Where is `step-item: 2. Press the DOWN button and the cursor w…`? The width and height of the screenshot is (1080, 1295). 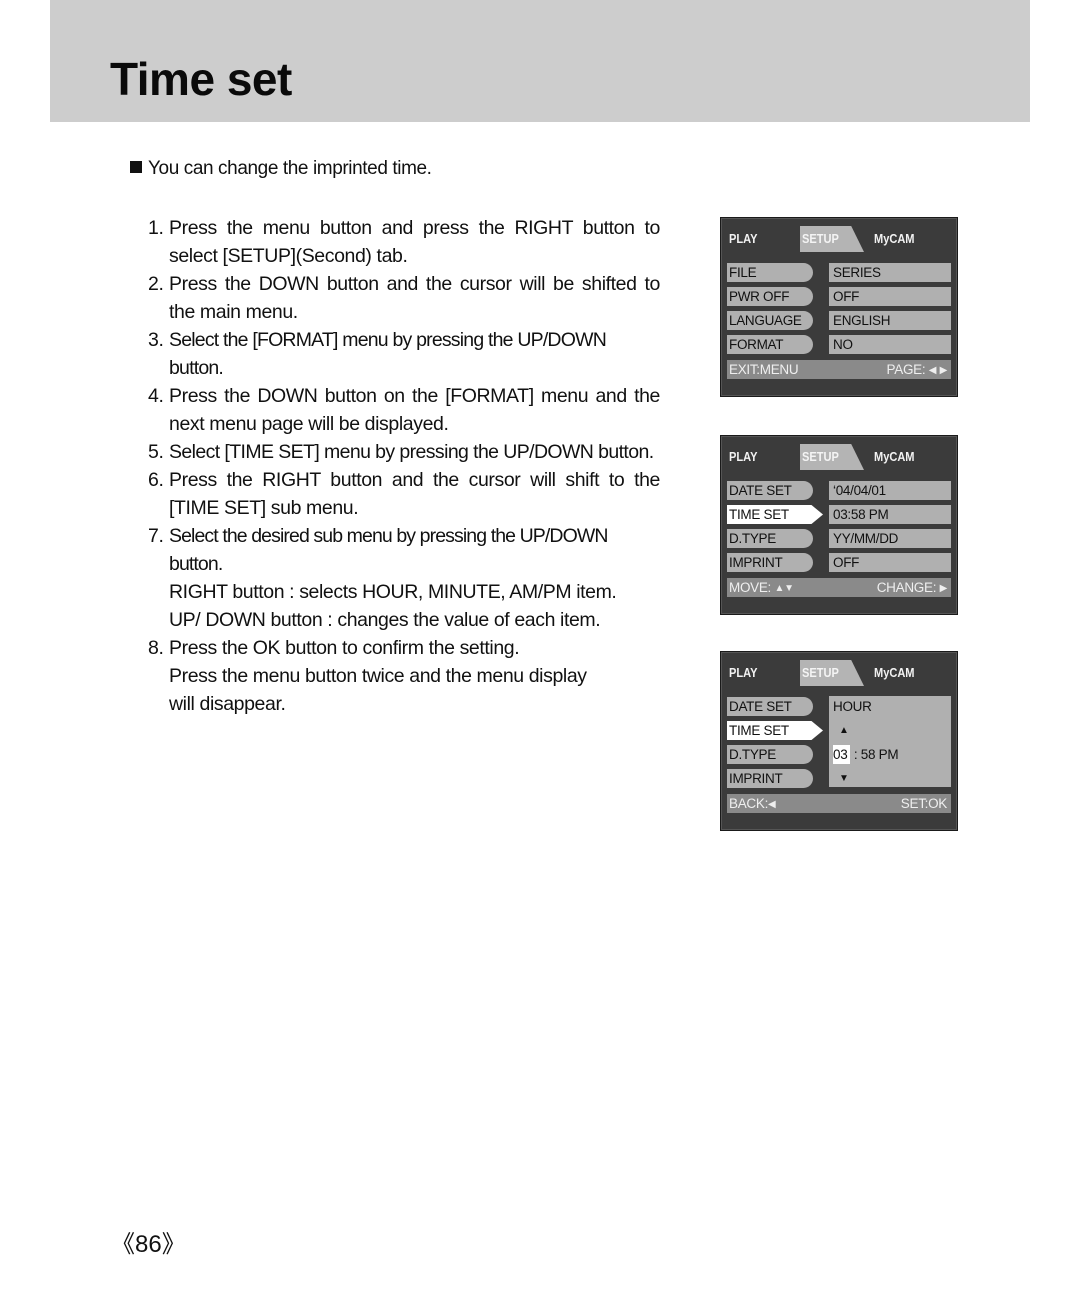 step-item: 2. Press the DOWN button and the cursor w… is located at coordinates (404, 298).